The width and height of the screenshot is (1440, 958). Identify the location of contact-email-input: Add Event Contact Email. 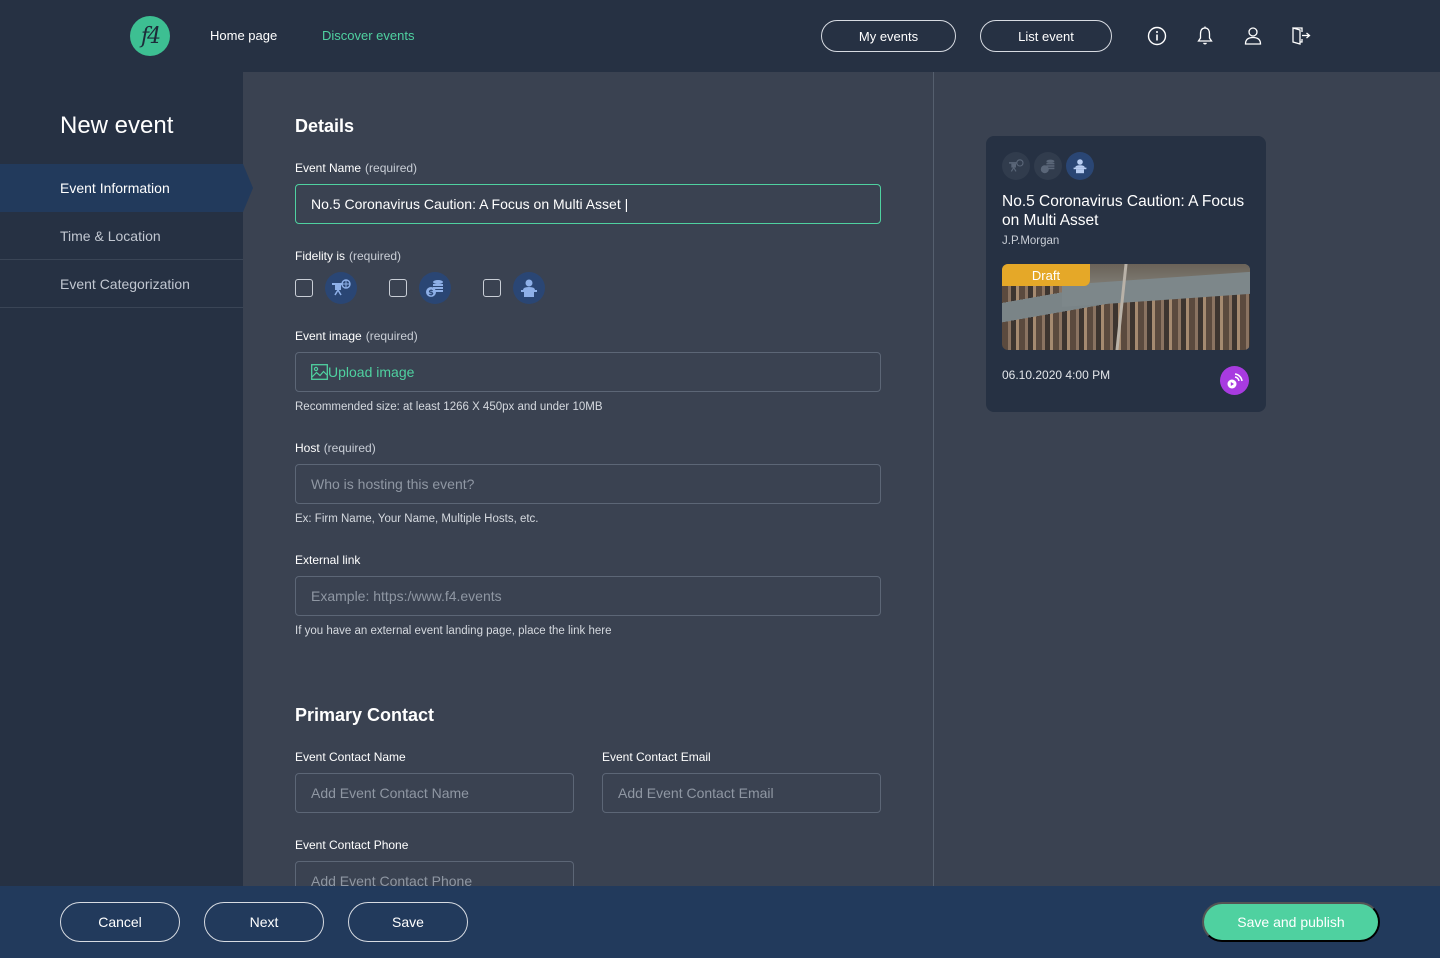
(741, 793).